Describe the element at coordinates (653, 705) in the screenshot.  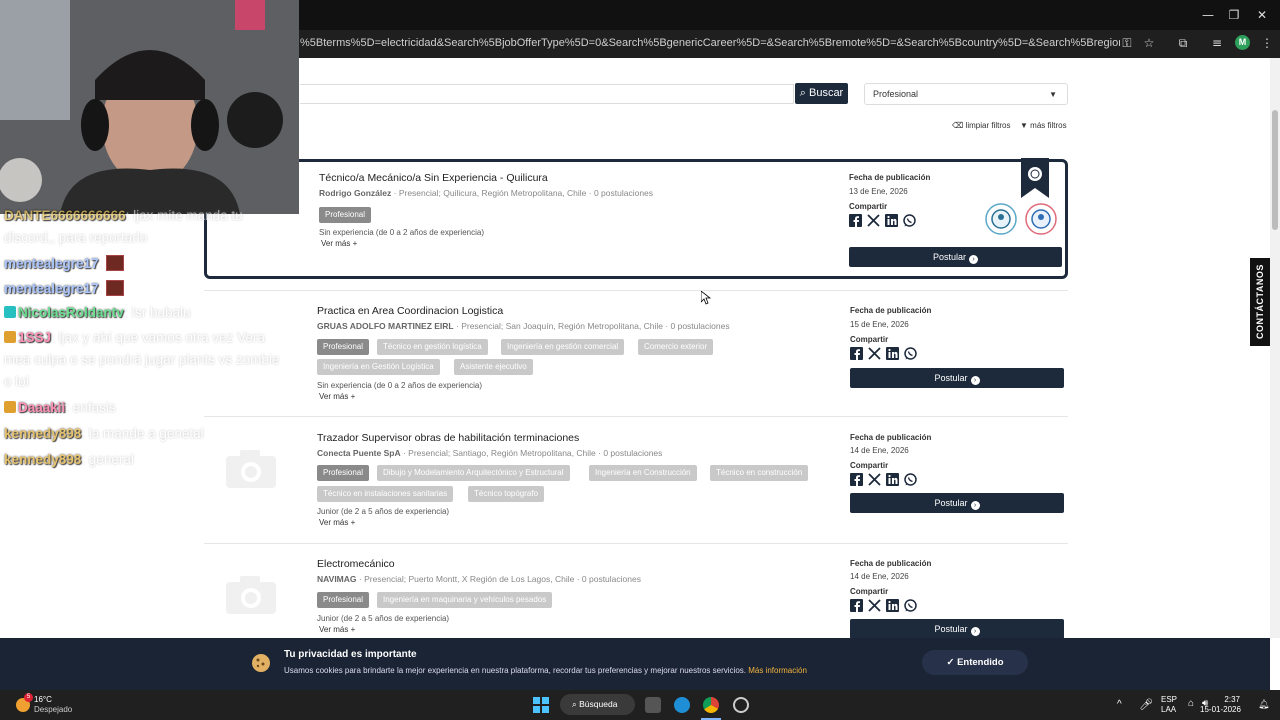
I see `task-view-icon` at that location.